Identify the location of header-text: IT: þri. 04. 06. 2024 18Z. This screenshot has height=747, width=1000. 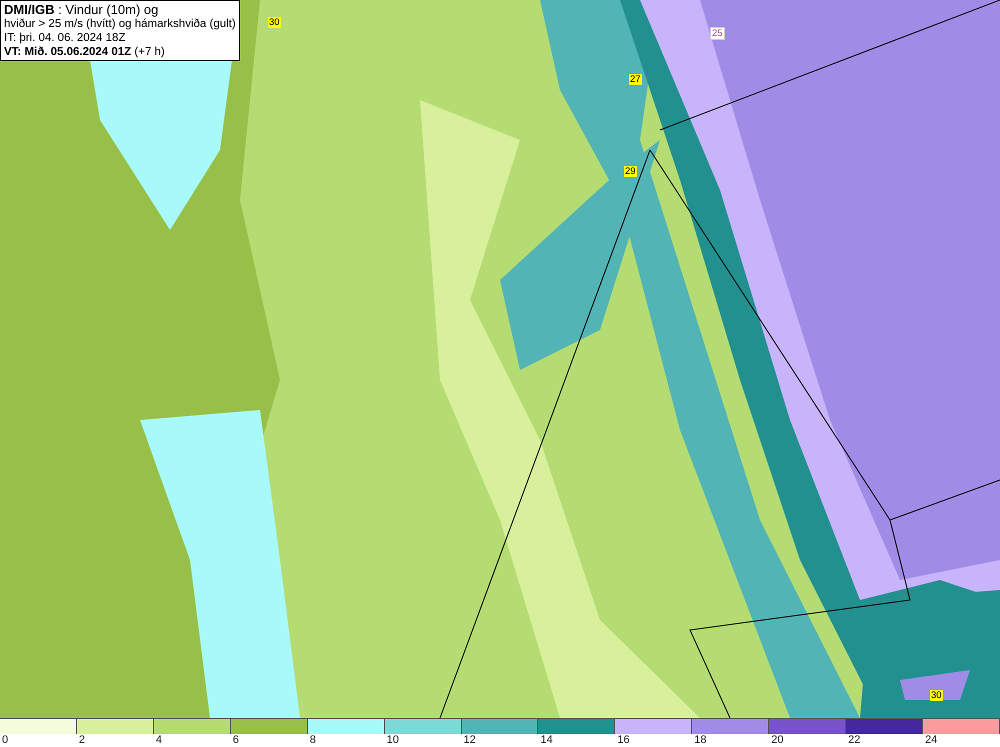
(65, 38).